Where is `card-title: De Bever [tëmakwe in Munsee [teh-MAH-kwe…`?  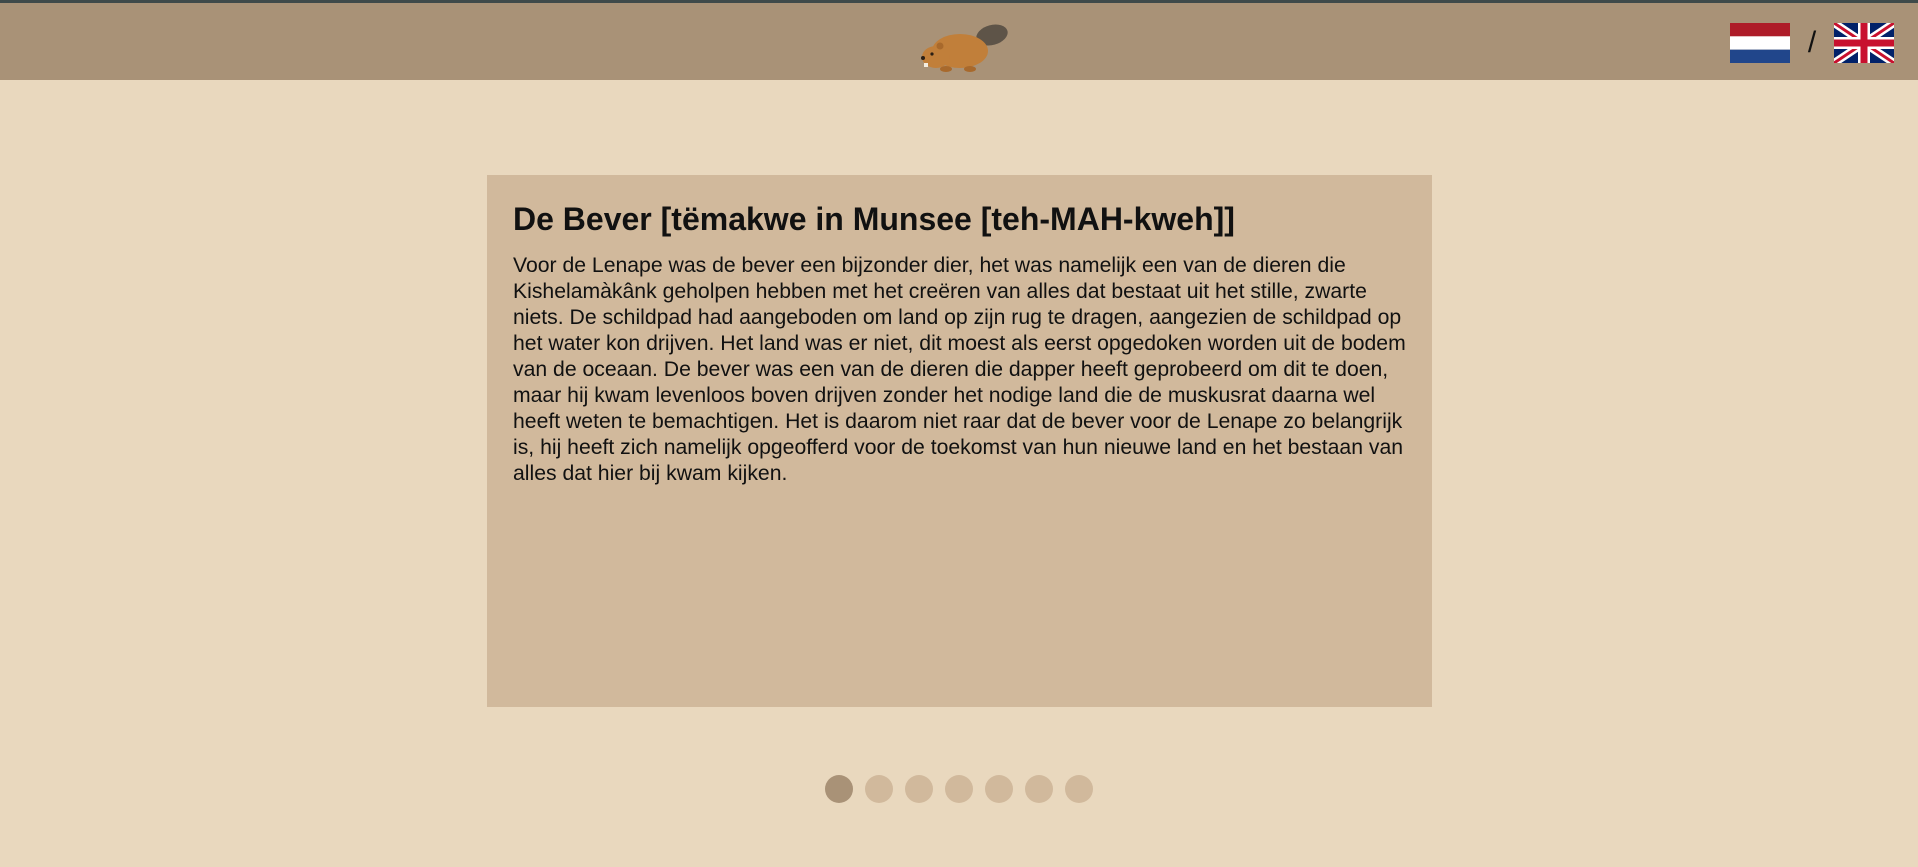
card-title: De Bever [tëmakwe in Munsee [teh-MAH-kwe… is located at coordinates (874, 219).